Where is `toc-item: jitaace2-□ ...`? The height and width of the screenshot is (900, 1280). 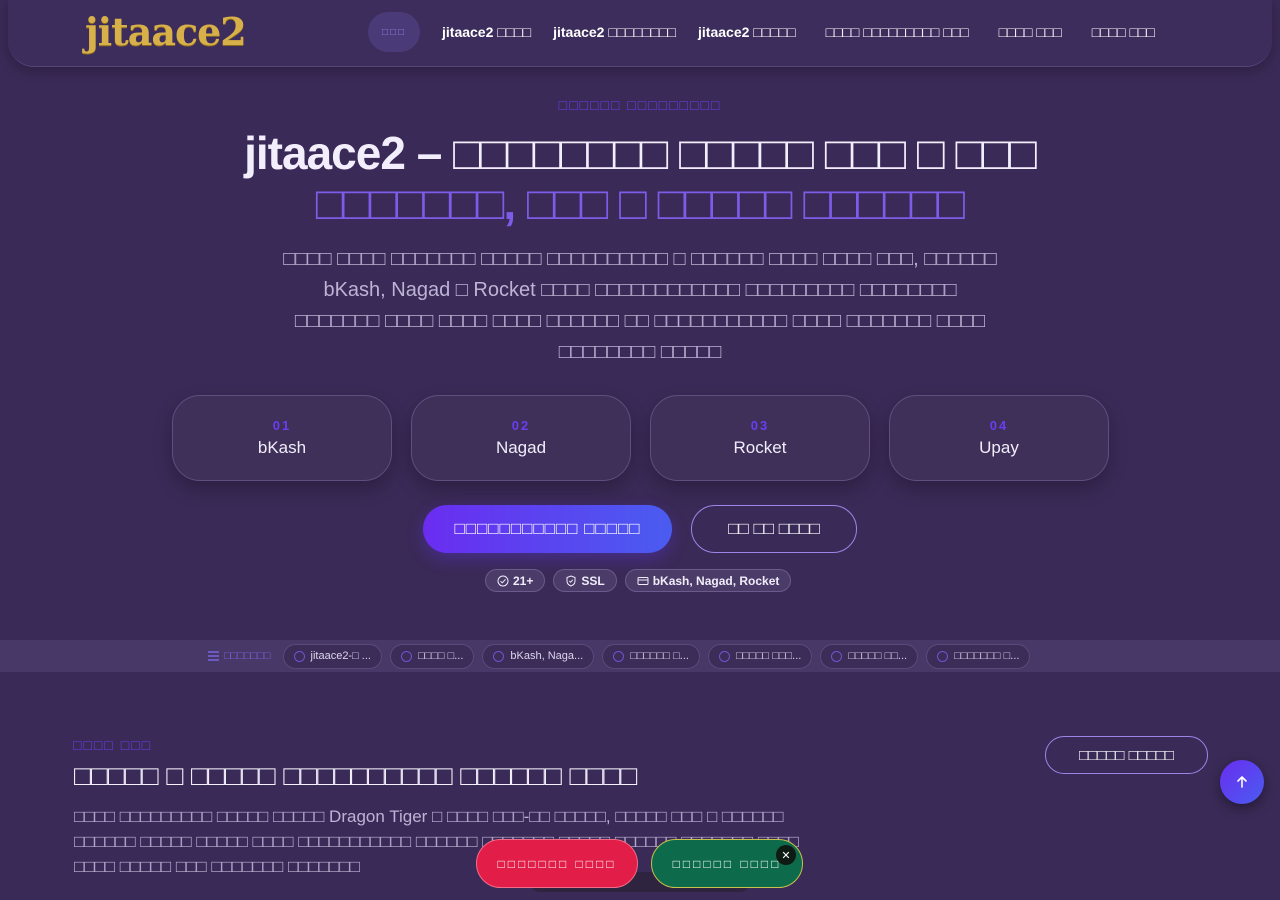 toc-item: jitaace2-□ ... is located at coordinates (332, 656).